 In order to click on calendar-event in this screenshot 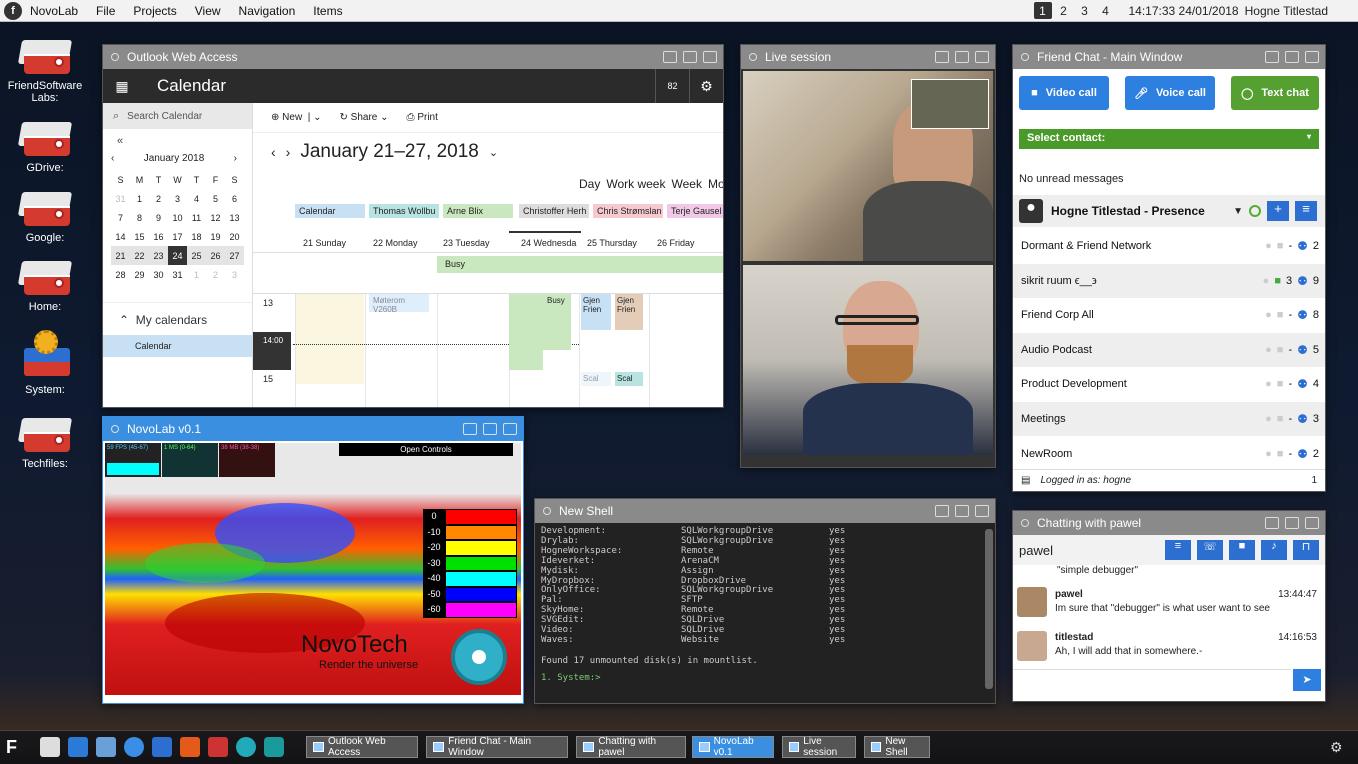, I will do `click(526, 332)`.